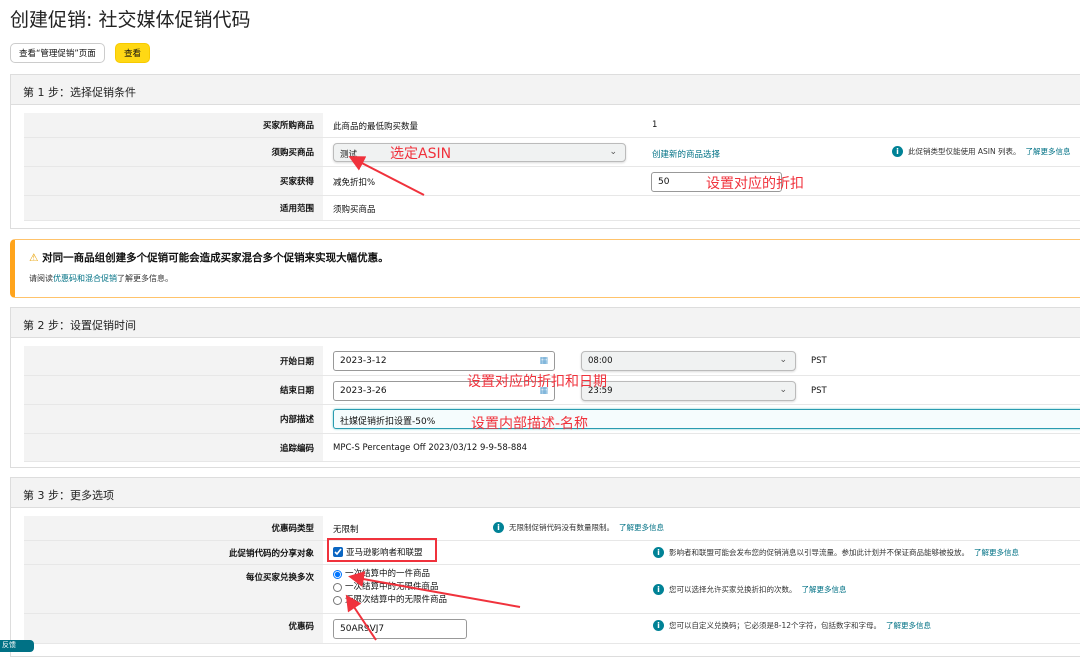 The width and height of the screenshot is (1080, 657). What do you see at coordinates (433, 398) in the screenshot?
I see `annotation-arrows` at bounding box center [433, 398].